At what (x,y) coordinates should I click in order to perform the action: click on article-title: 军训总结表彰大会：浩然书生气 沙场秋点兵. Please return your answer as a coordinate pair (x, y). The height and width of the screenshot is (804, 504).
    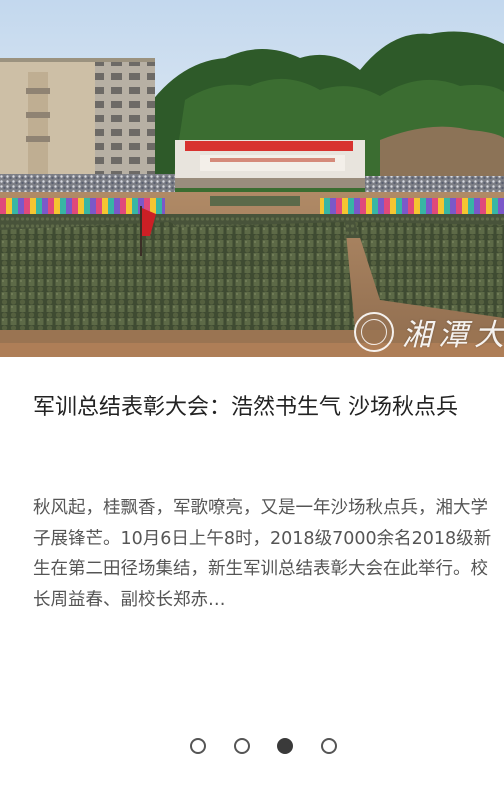
    Looking at the image, I should click on (264, 408).